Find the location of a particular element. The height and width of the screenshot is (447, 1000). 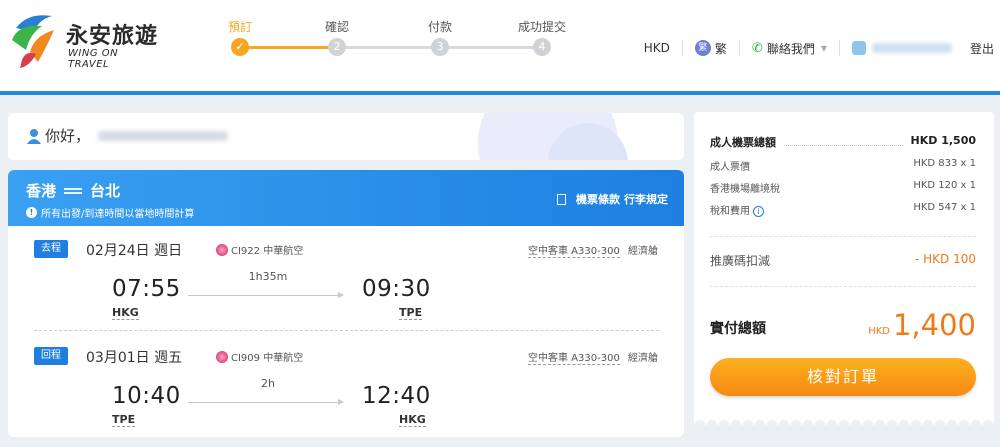

flight-header: 香港 台北 ! 所有出發/到達時間以當地時間計算 機票條款 行李規定 is located at coordinates (346, 198).